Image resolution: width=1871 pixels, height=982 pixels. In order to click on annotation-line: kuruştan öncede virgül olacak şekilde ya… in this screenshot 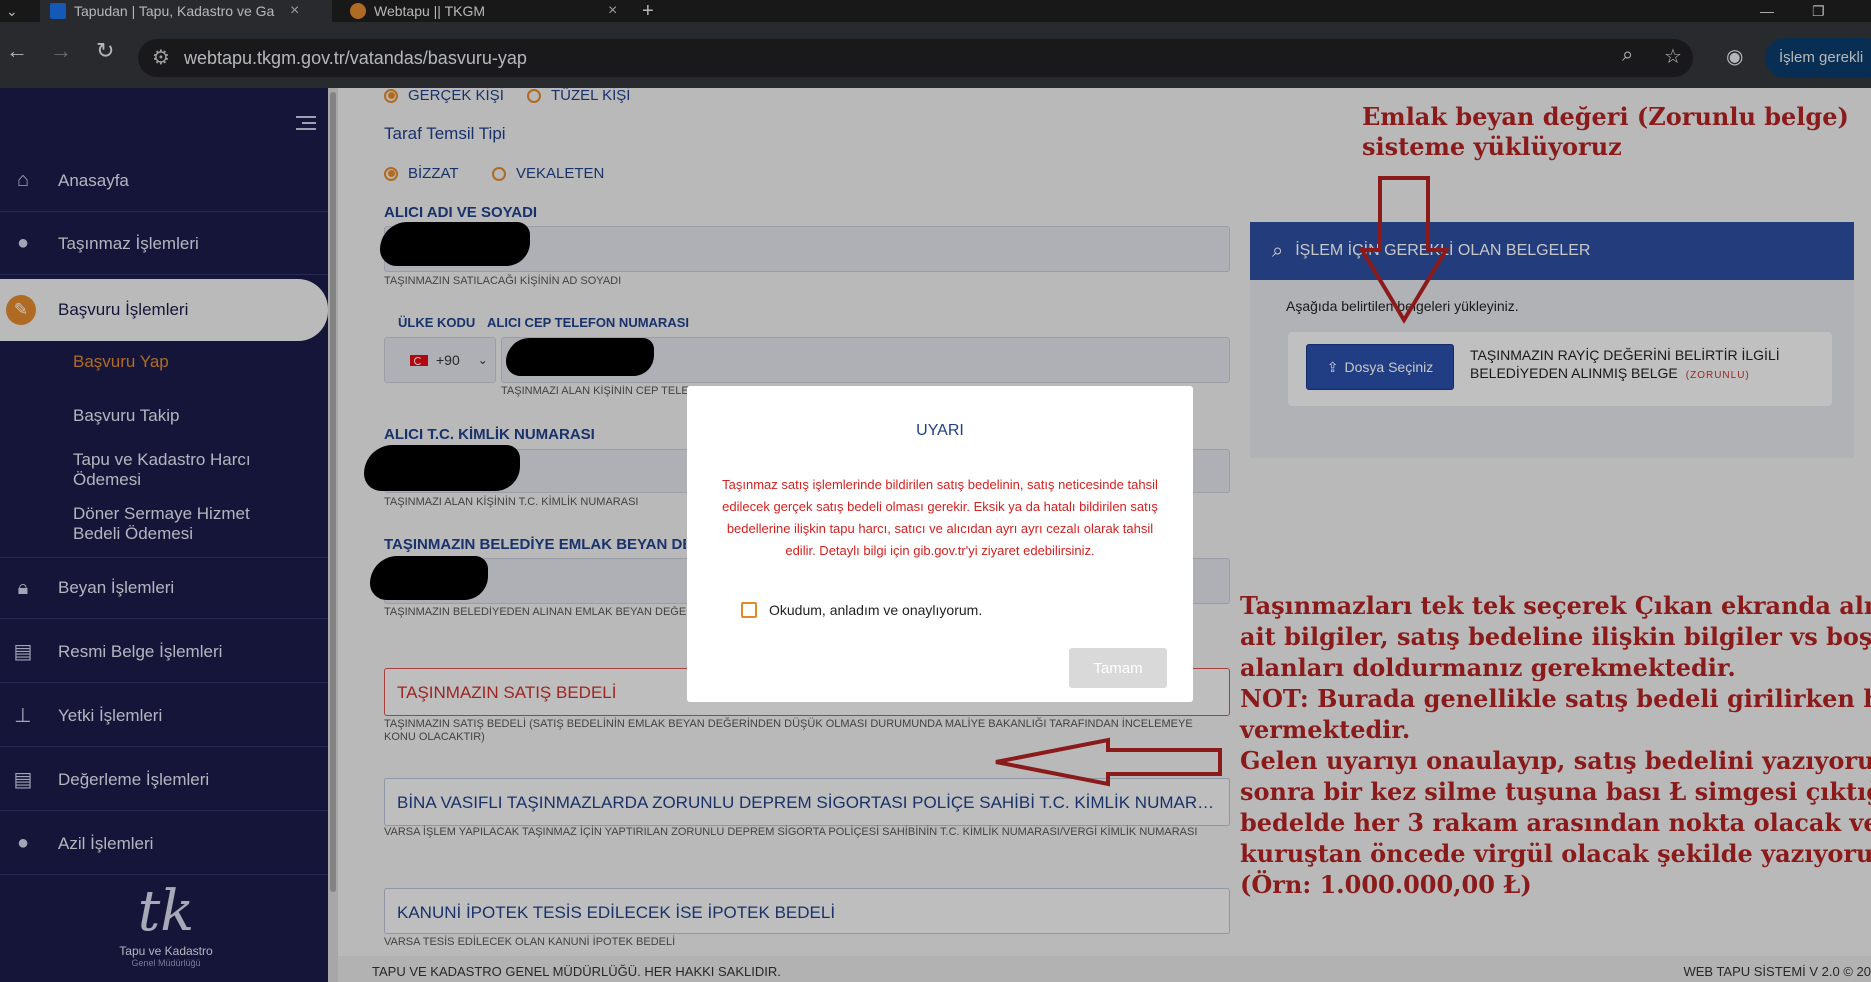, I will do `click(1555, 853)`.